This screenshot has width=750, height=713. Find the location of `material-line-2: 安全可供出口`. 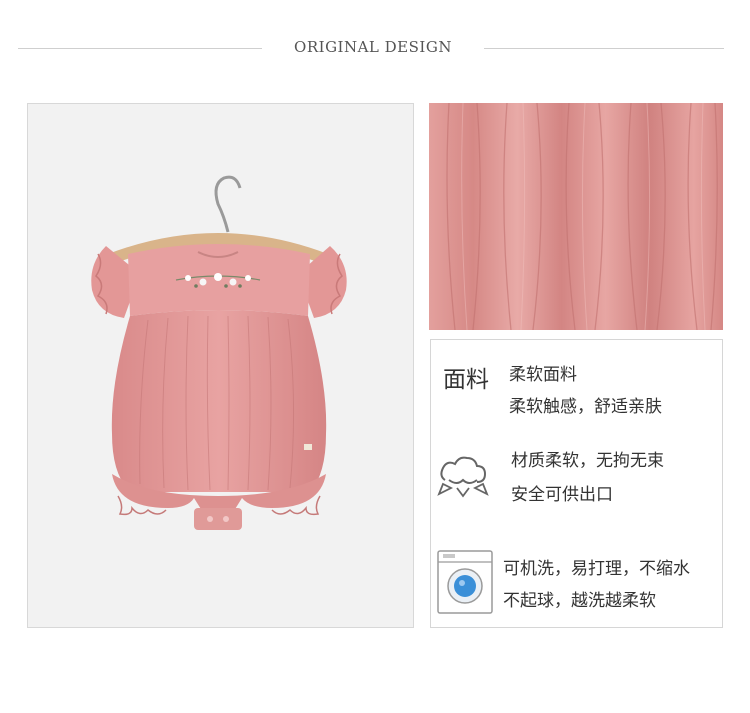

material-line-2: 安全可供出口 is located at coordinates (562, 495).